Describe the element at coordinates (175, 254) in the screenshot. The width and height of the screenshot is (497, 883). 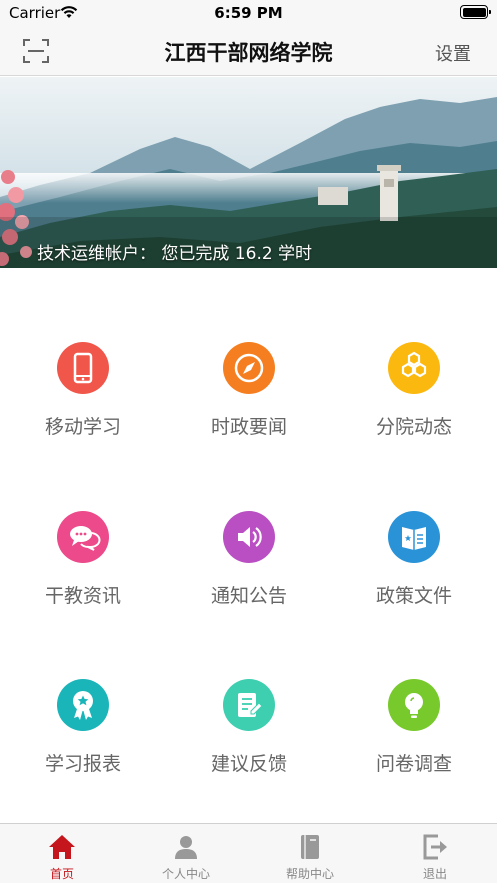
I see `study-hours-caption: 技术运维帐户： 您已完成 16.2 学时` at that location.